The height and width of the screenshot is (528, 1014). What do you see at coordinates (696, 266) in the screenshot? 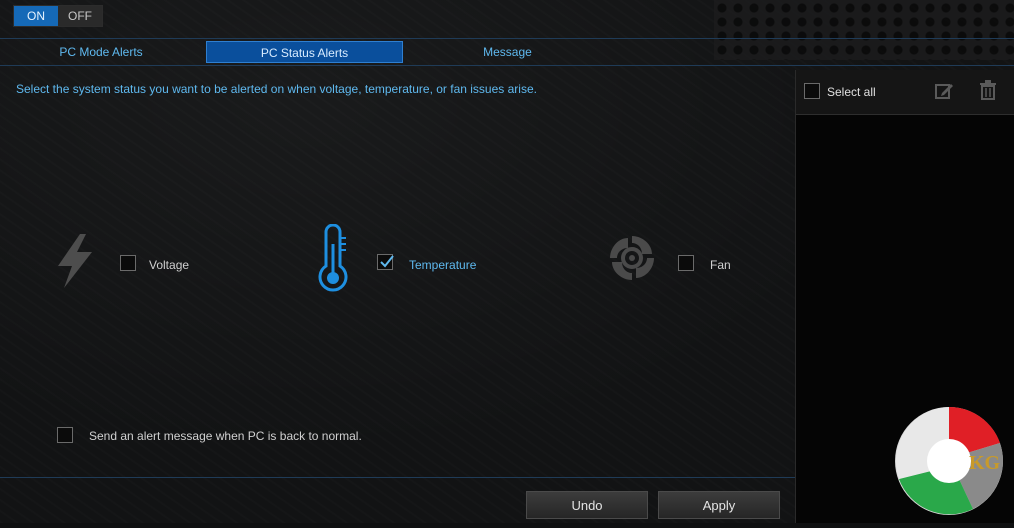
I see `fan-alert: Fan` at bounding box center [696, 266].